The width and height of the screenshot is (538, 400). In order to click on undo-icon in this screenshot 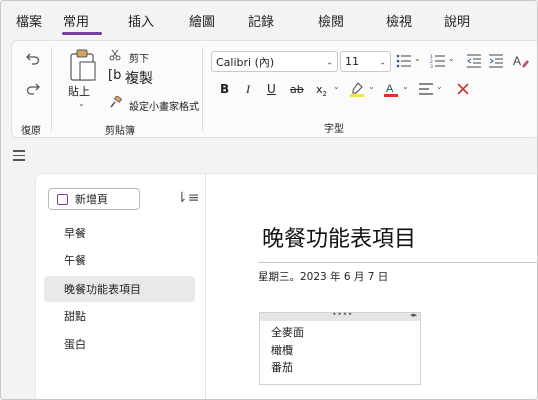, I will do `click(33, 58)`.